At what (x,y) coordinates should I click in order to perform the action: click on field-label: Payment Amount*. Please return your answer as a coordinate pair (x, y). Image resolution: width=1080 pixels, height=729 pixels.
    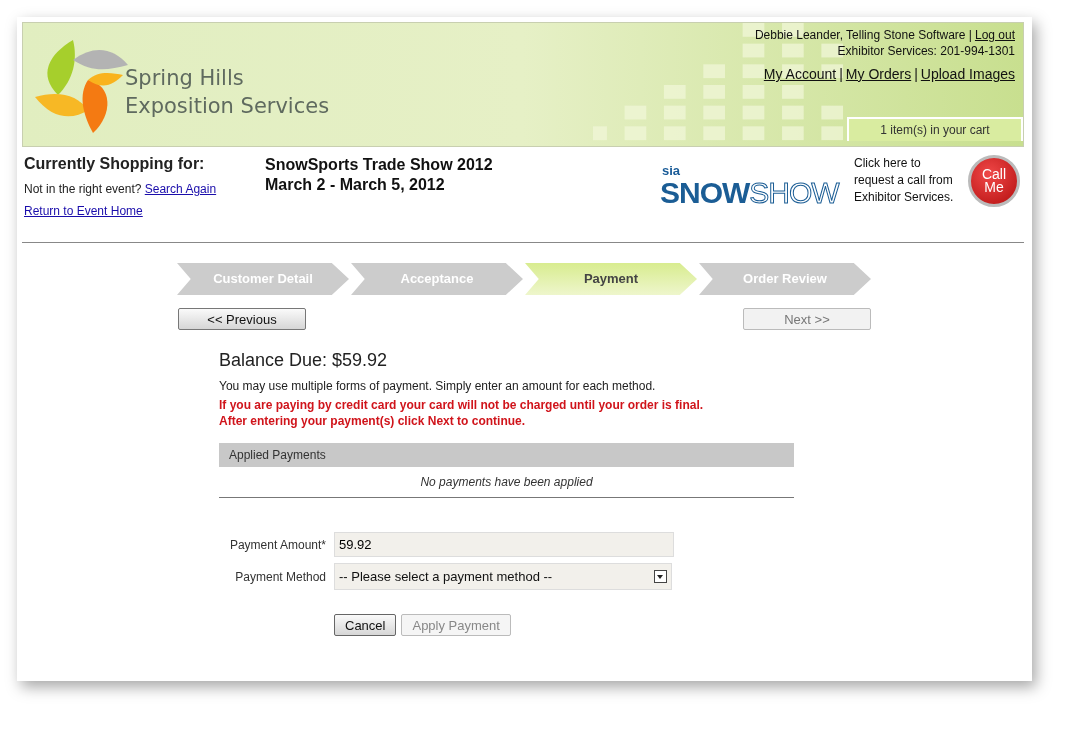
    Looking at the image, I should click on (277, 544).